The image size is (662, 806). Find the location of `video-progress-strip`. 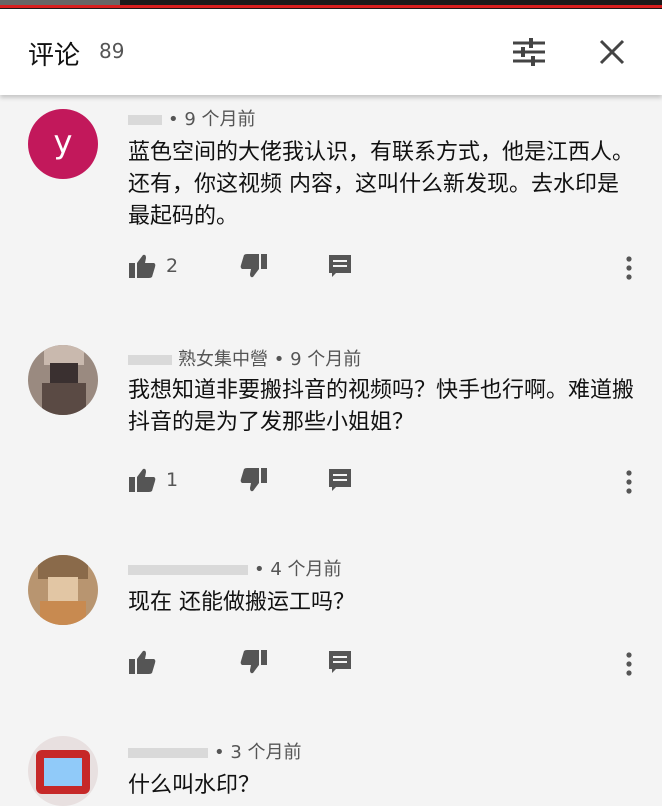

video-progress-strip is located at coordinates (331, 4).